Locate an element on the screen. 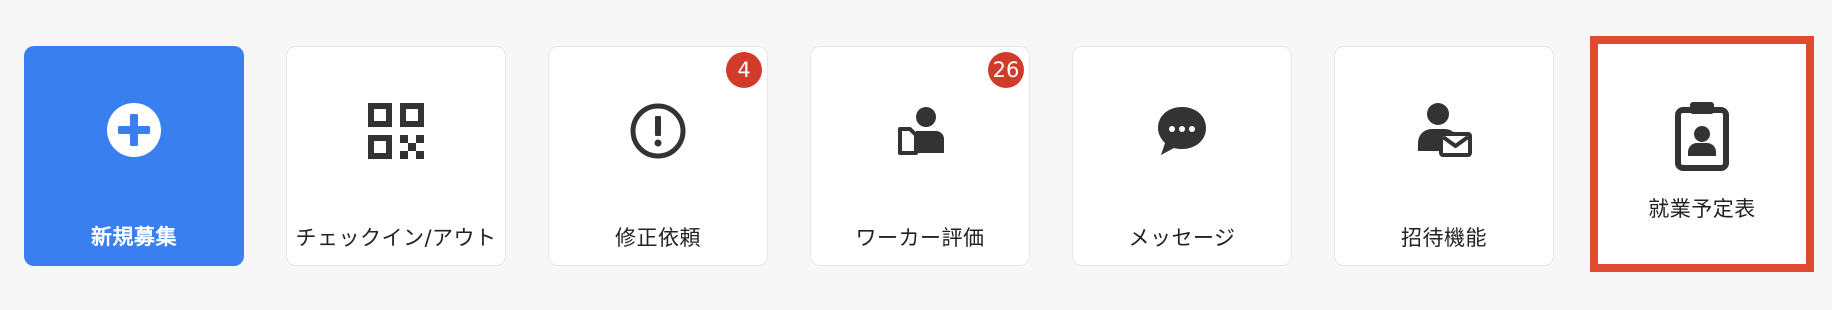 This screenshot has width=1832, height=310. alert-circle-icon is located at coordinates (658, 131).